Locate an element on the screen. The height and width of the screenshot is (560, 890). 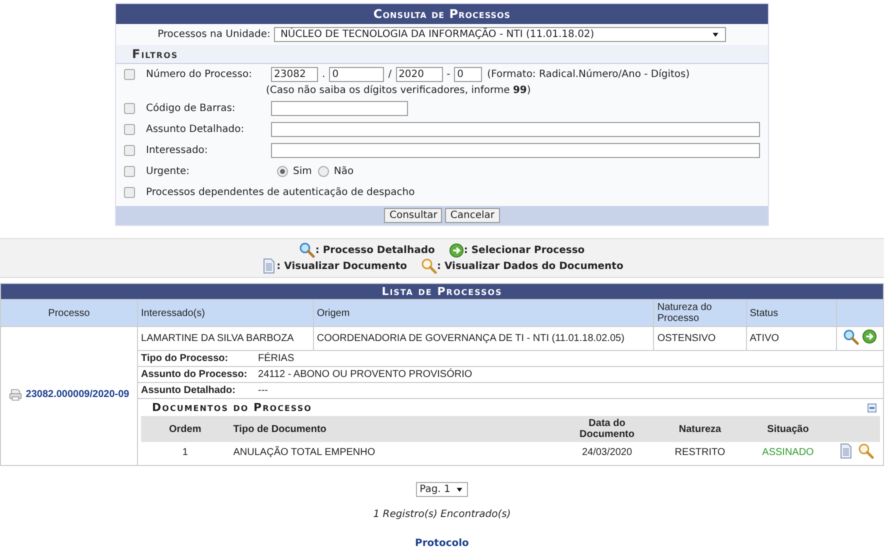
footer-link: Protocolo is located at coordinates (442, 543).